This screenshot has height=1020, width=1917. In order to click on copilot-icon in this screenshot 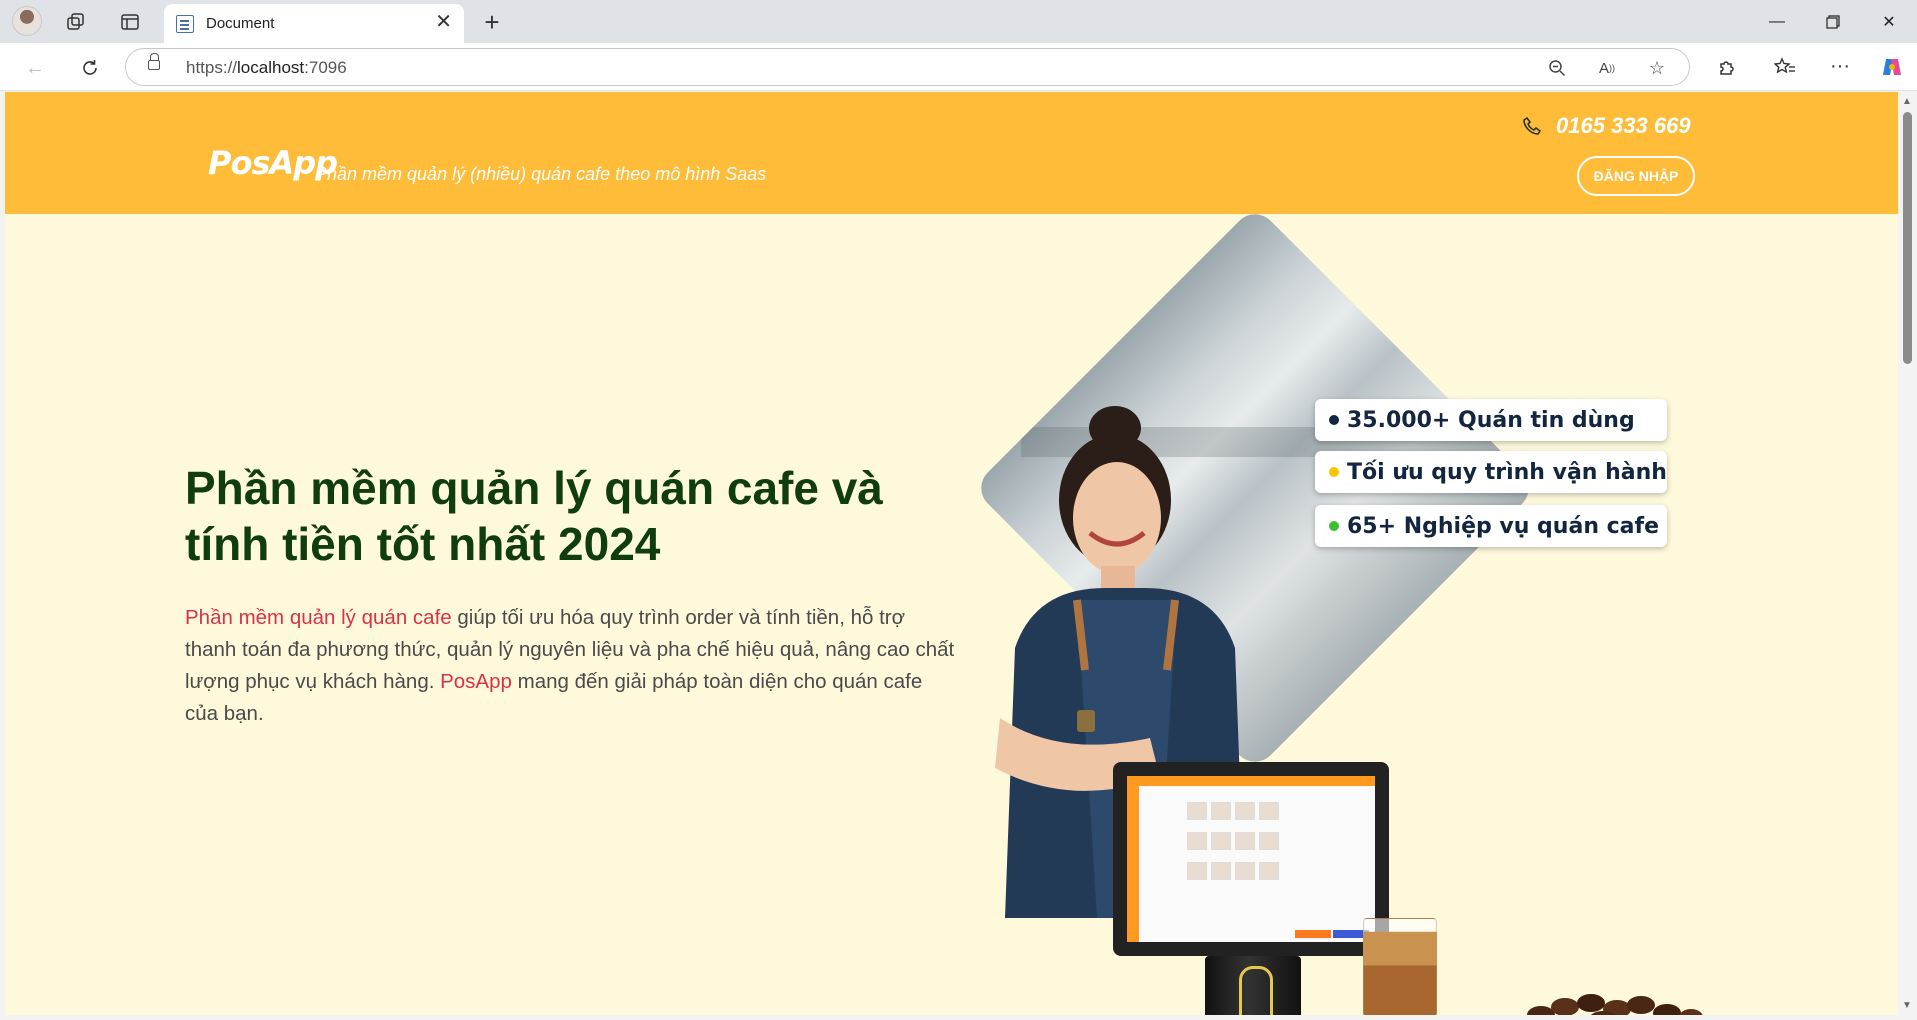, I will do `click(1892, 67)`.